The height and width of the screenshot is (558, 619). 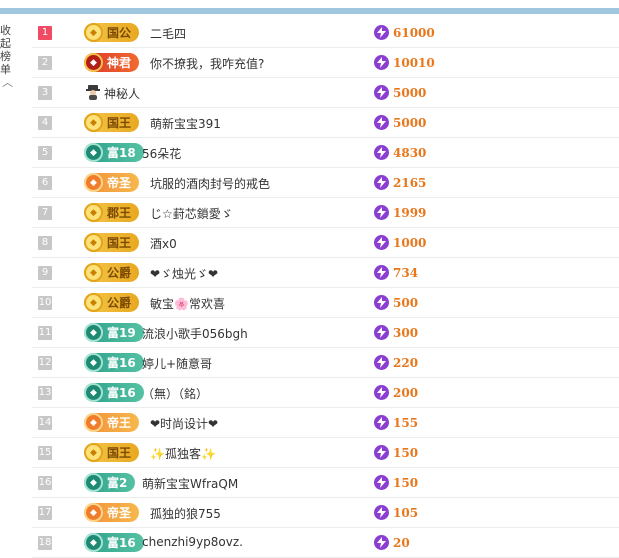 I want to click on username: ❤ゞ烛光ゞ❤, so click(x=184, y=273).